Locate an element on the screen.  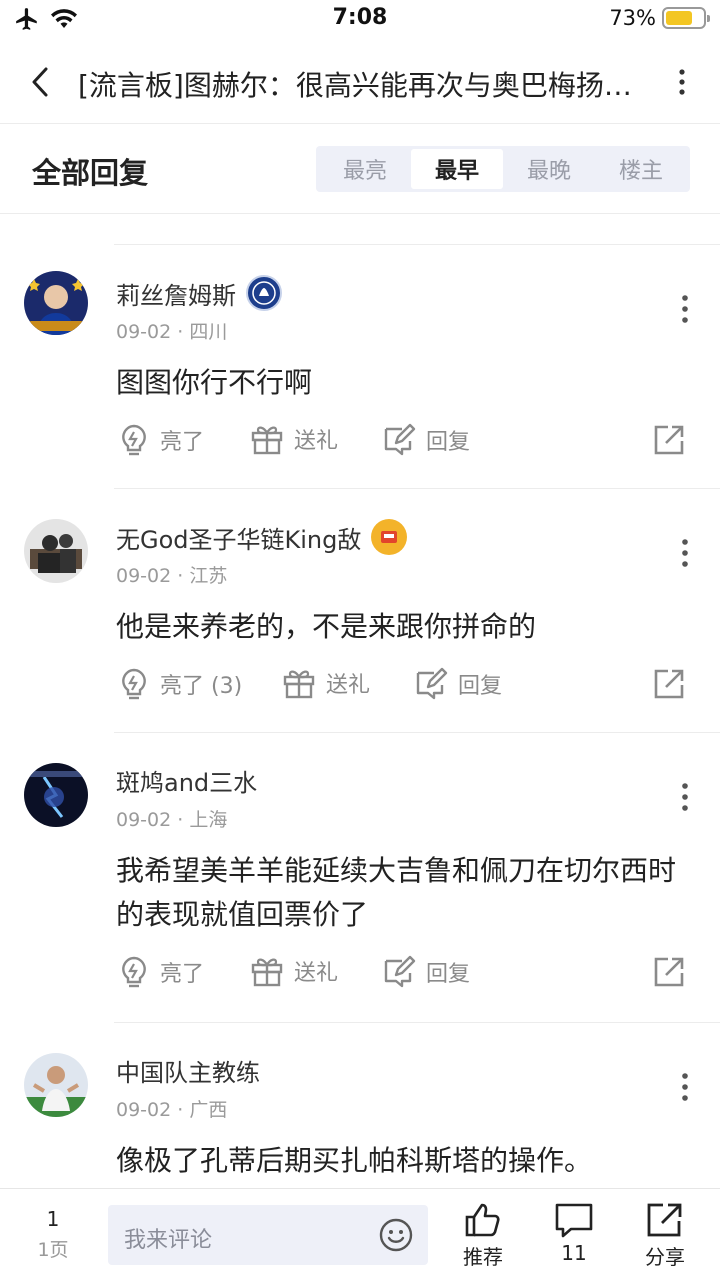
comment-meta: 09-02 · 广西 is located at coordinates (172, 1110).